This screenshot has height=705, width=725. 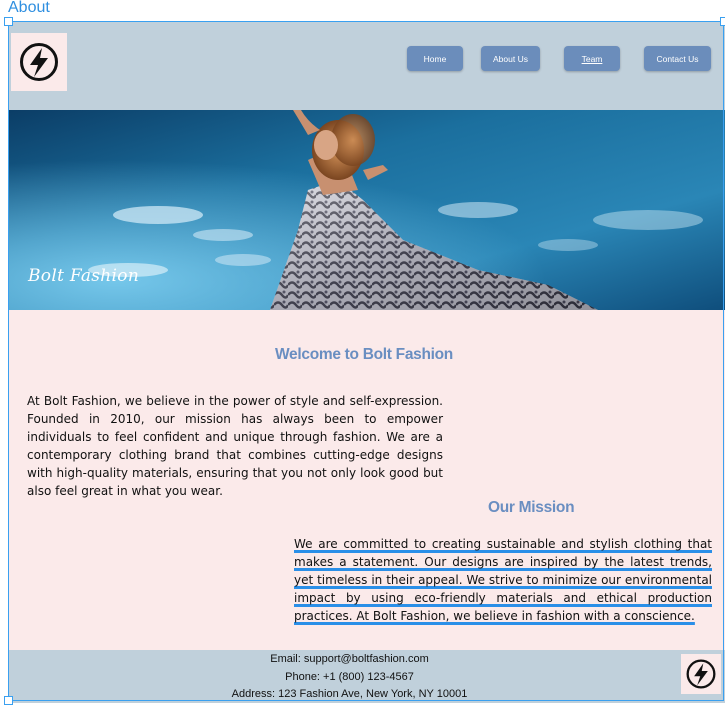 What do you see at coordinates (722, 21) in the screenshot?
I see `resize-handle-top-right` at bounding box center [722, 21].